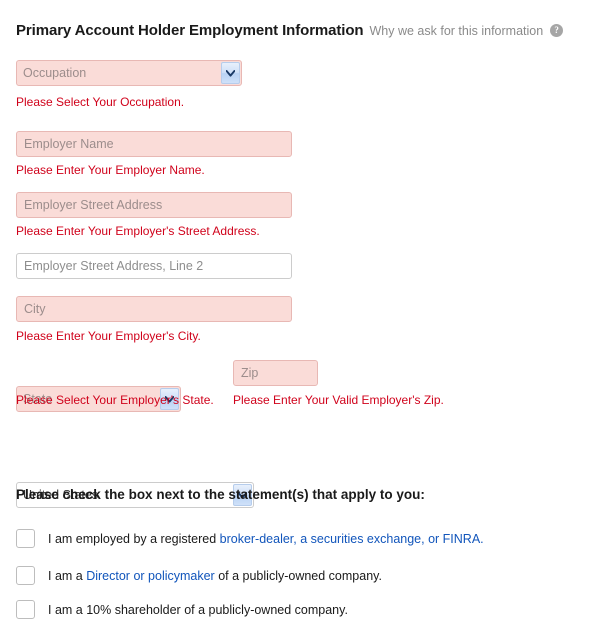  Describe the element at coordinates (67, 575) in the screenshot. I see `affiliation-text-before-1: I am a` at that location.